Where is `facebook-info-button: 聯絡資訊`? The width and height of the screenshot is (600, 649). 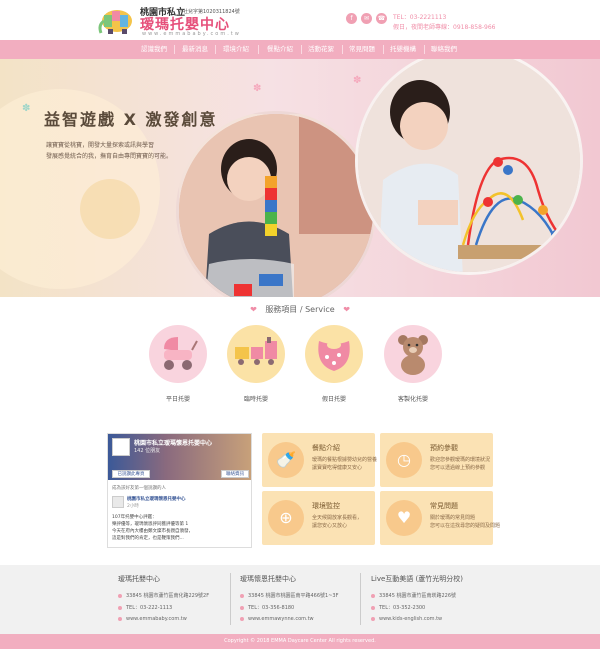 facebook-info-button: 聯絡資訊 is located at coordinates (235, 474).